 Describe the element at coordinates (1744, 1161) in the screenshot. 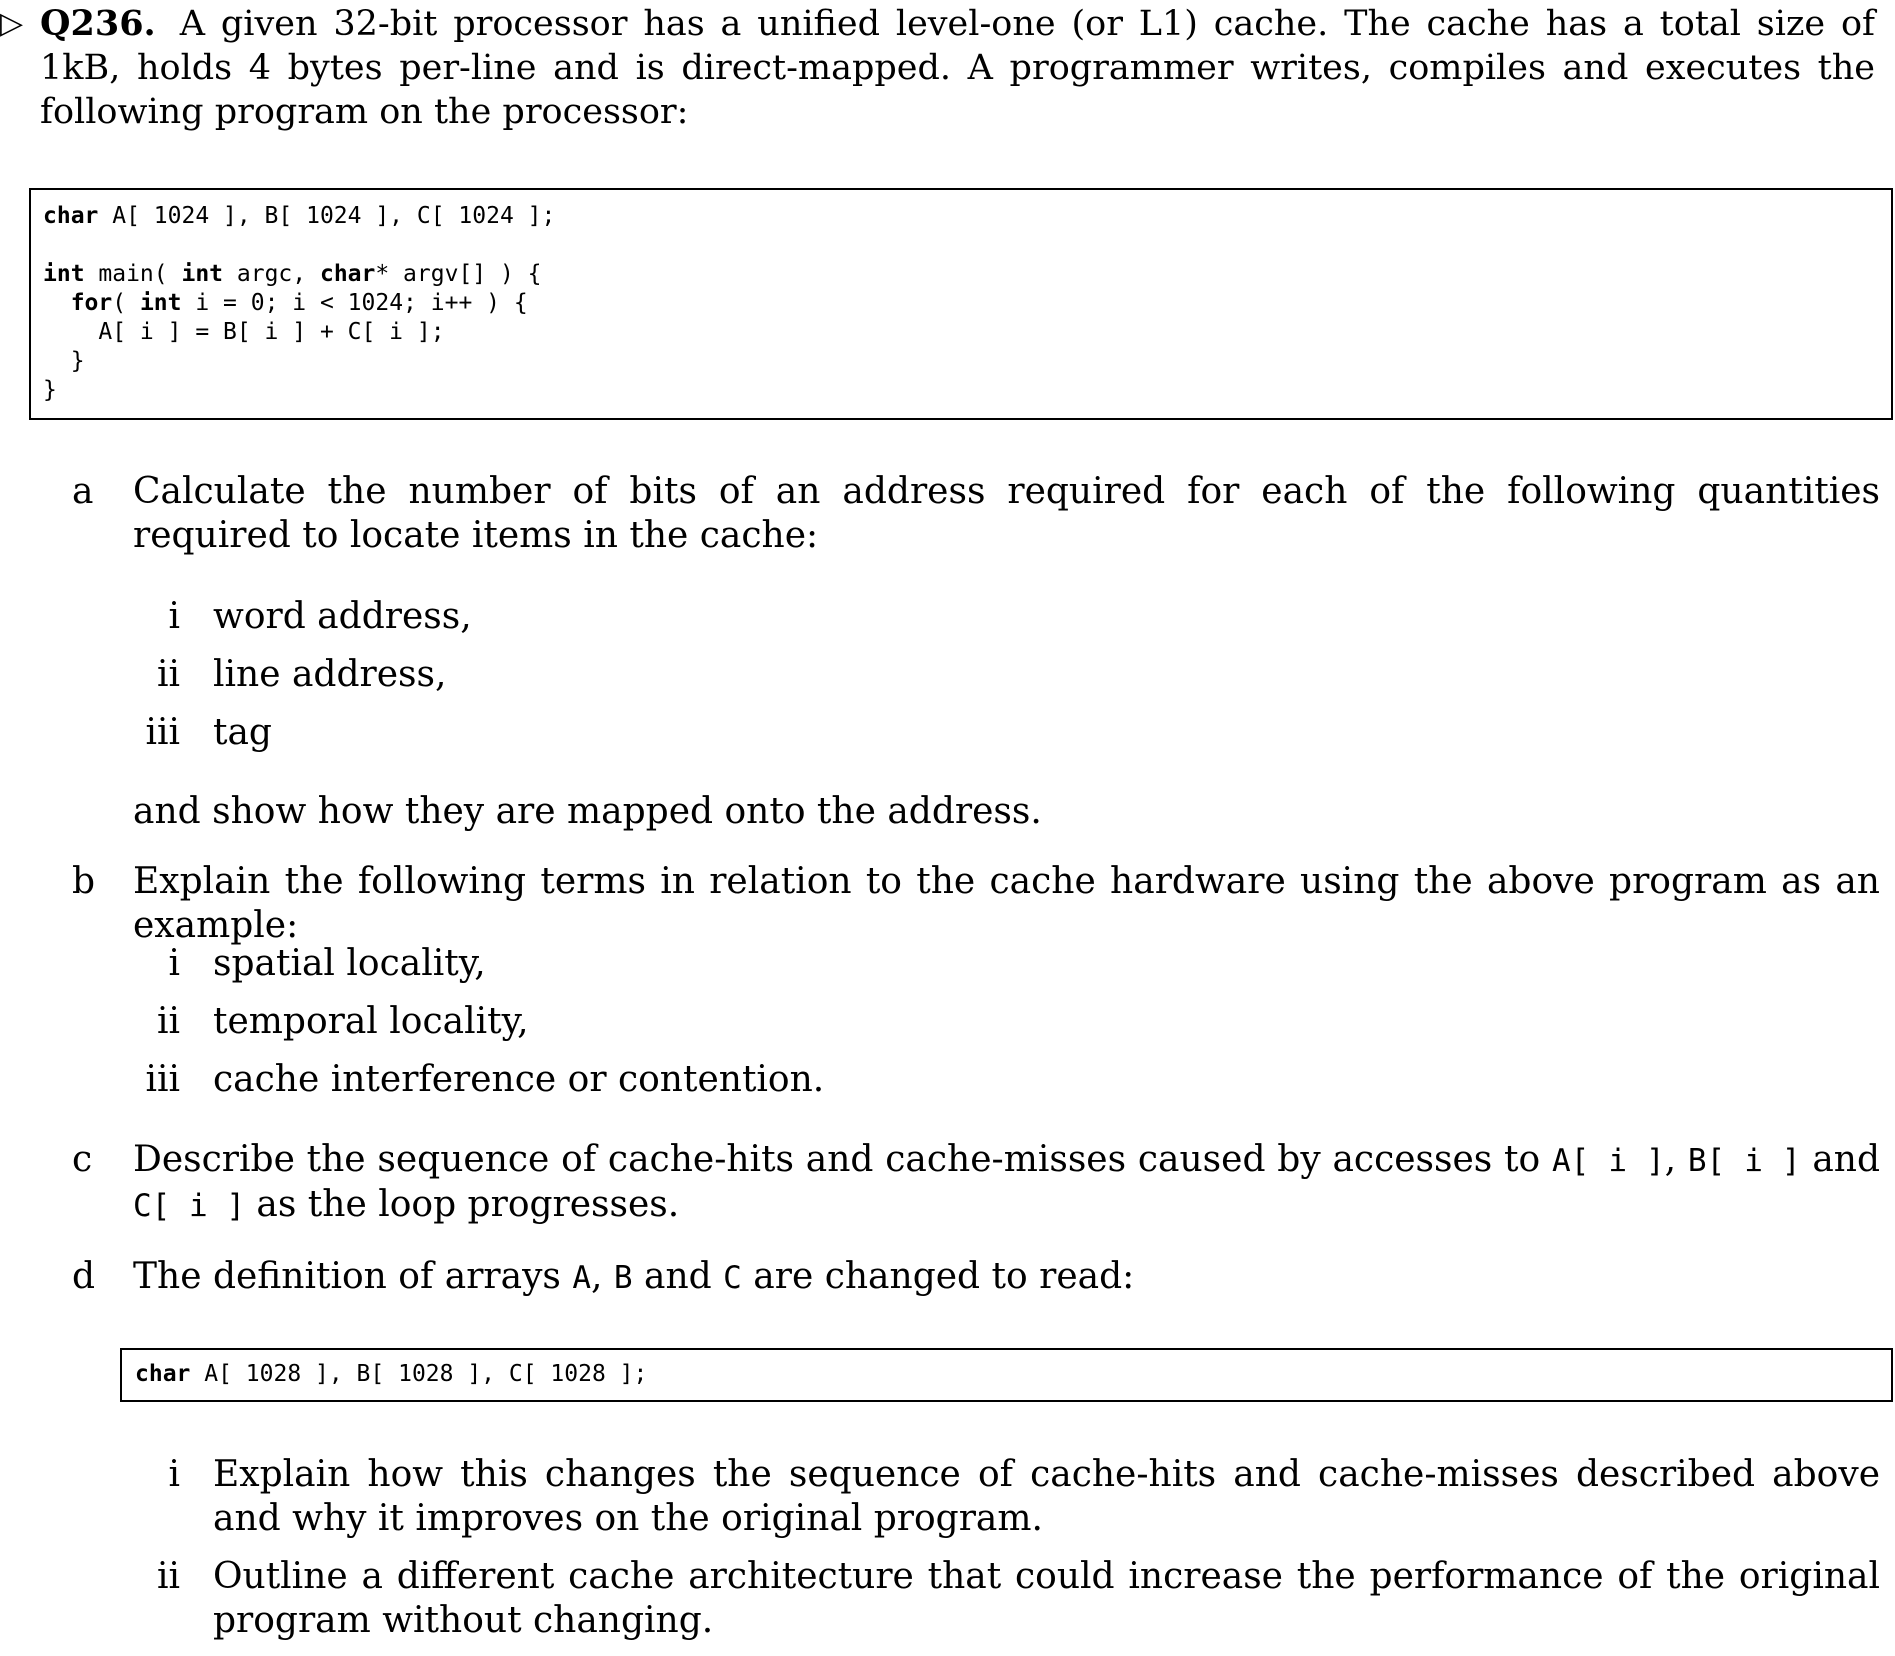

I see `inline-code-b-i: B[ i ]` at that location.